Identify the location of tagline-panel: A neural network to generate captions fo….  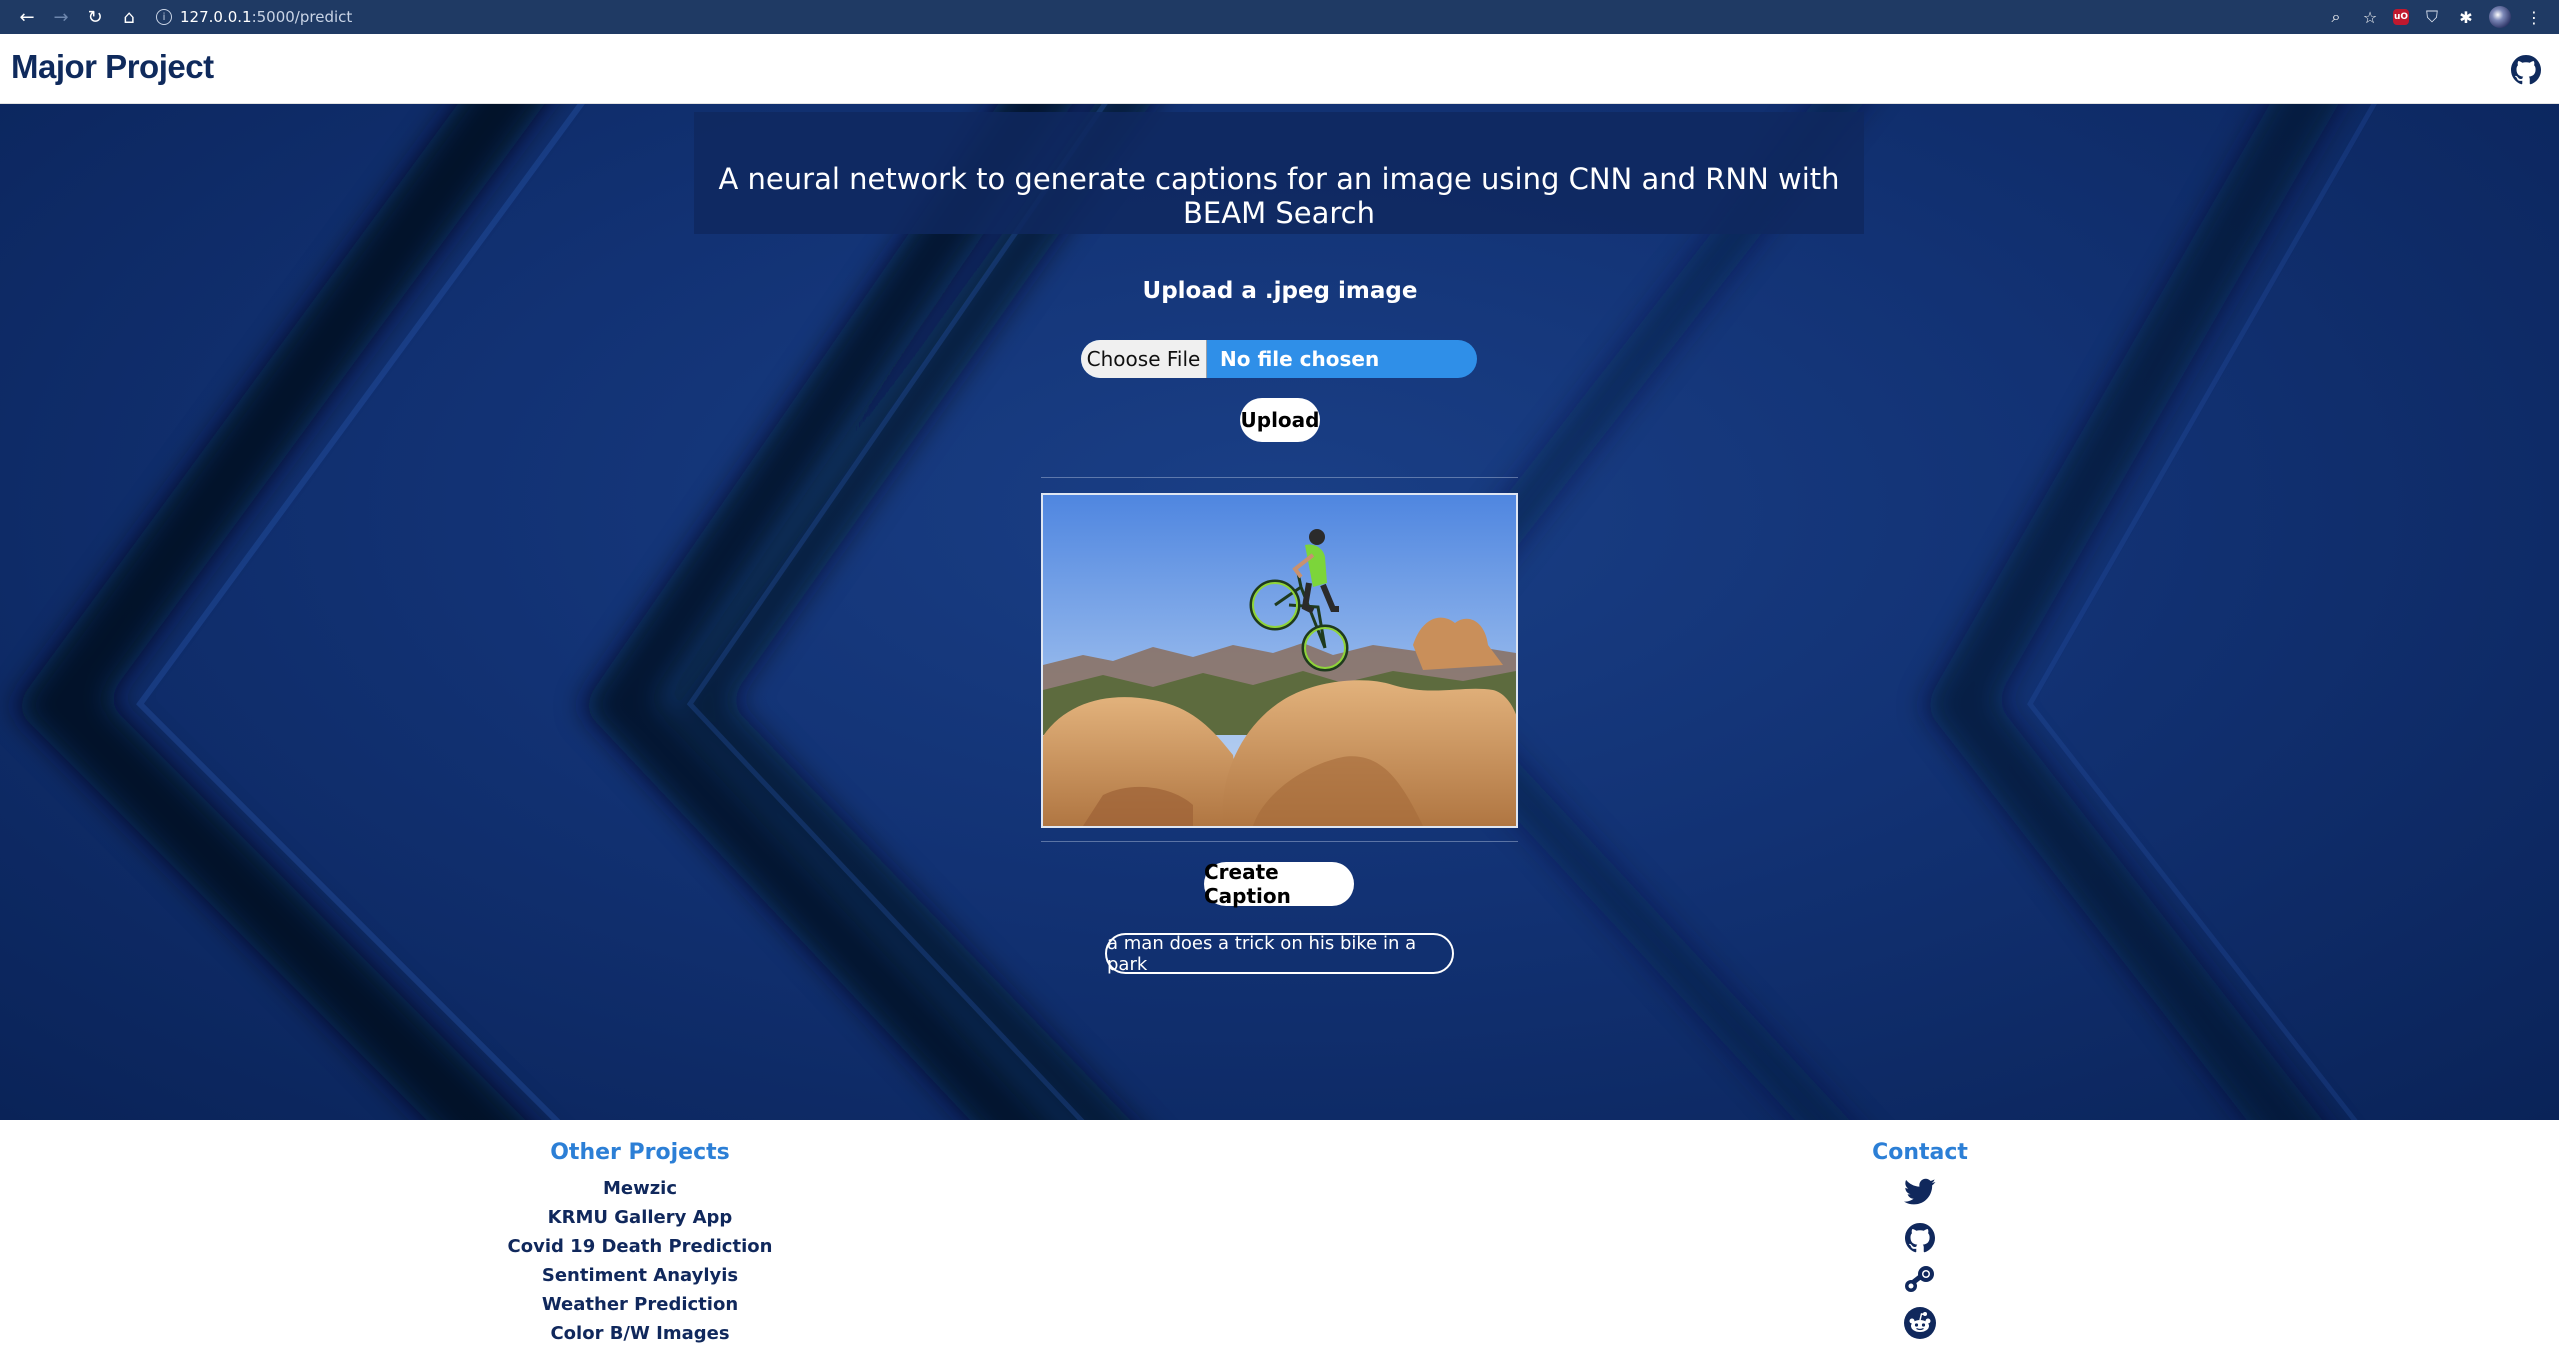
(1279, 173).